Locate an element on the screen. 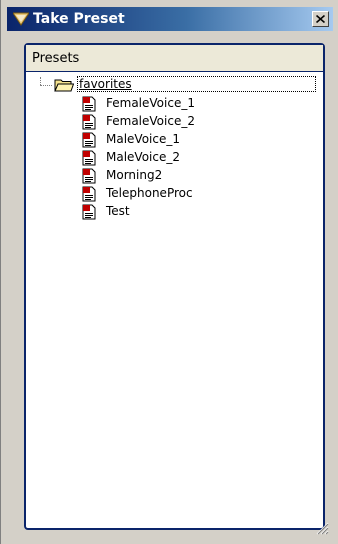 Image resolution: width=338 pixels, height=544 pixels. preset-label: Test is located at coordinates (118, 211).